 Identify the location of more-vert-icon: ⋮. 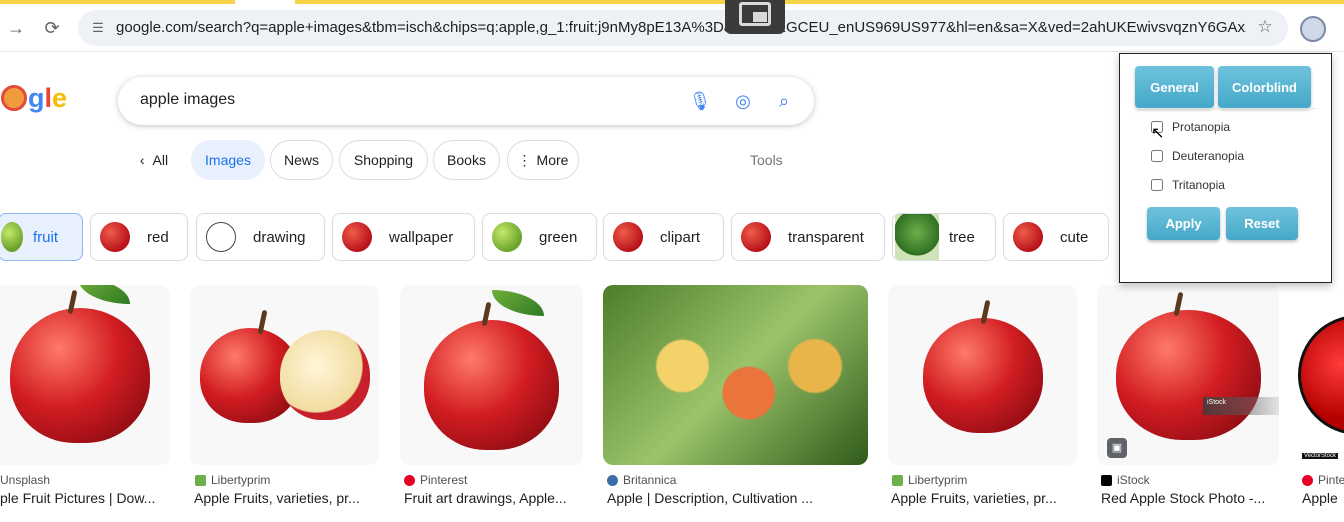
(524, 159).